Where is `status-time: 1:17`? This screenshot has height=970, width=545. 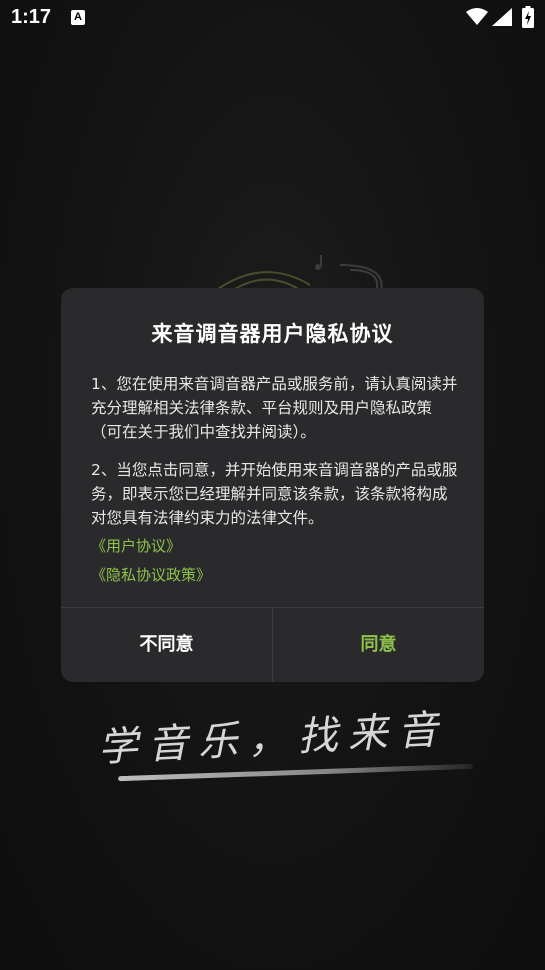
status-time: 1:17 is located at coordinates (31, 17).